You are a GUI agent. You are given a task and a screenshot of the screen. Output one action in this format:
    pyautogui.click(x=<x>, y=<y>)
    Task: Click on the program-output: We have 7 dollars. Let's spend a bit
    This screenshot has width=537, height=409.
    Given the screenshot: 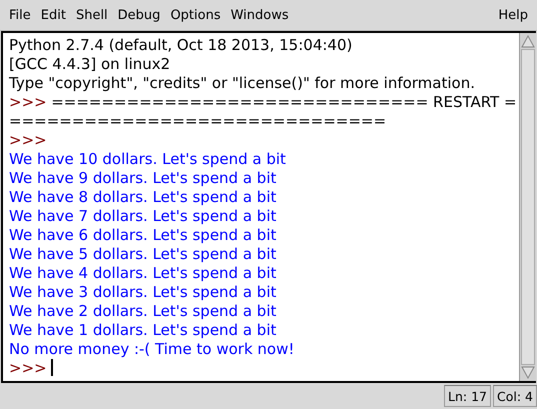 What is the action you would take?
    pyautogui.click(x=142, y=216)
    